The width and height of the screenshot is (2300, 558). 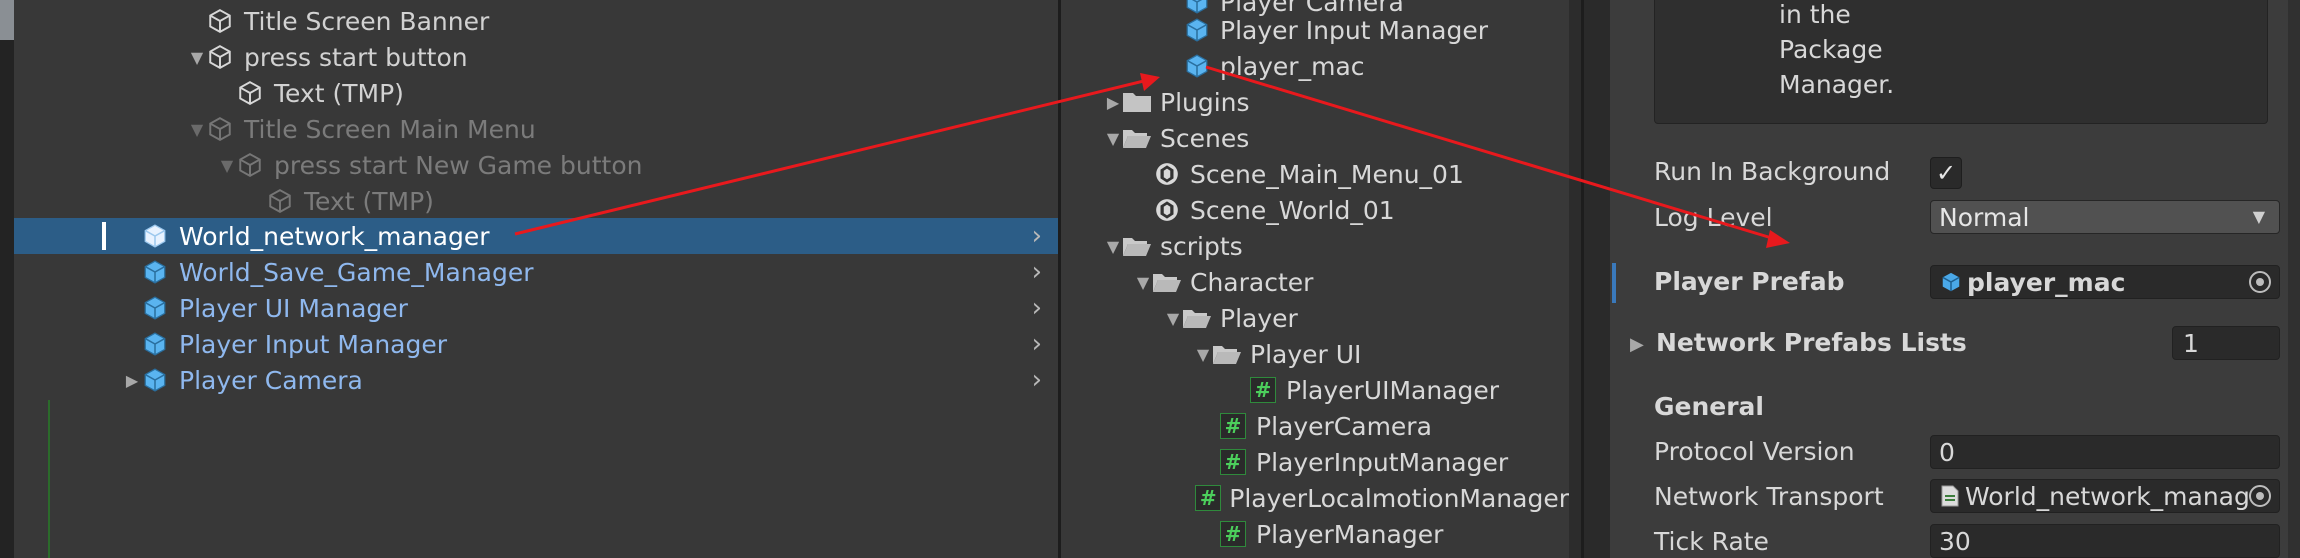 I want to click on hierarchy-item-label: World_network_manager, so click(x=334, y=236).